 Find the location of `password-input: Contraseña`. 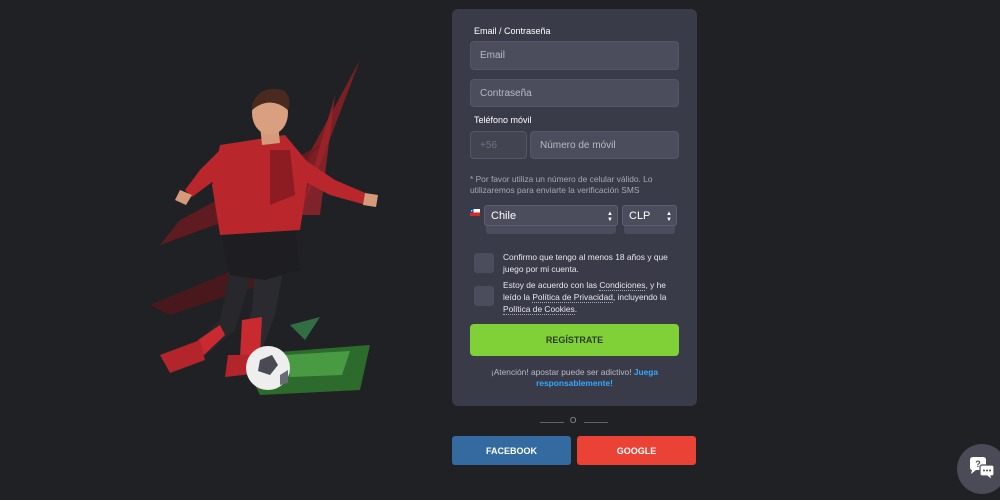

password-input: Contraseña is located at coordinates (574, 93).